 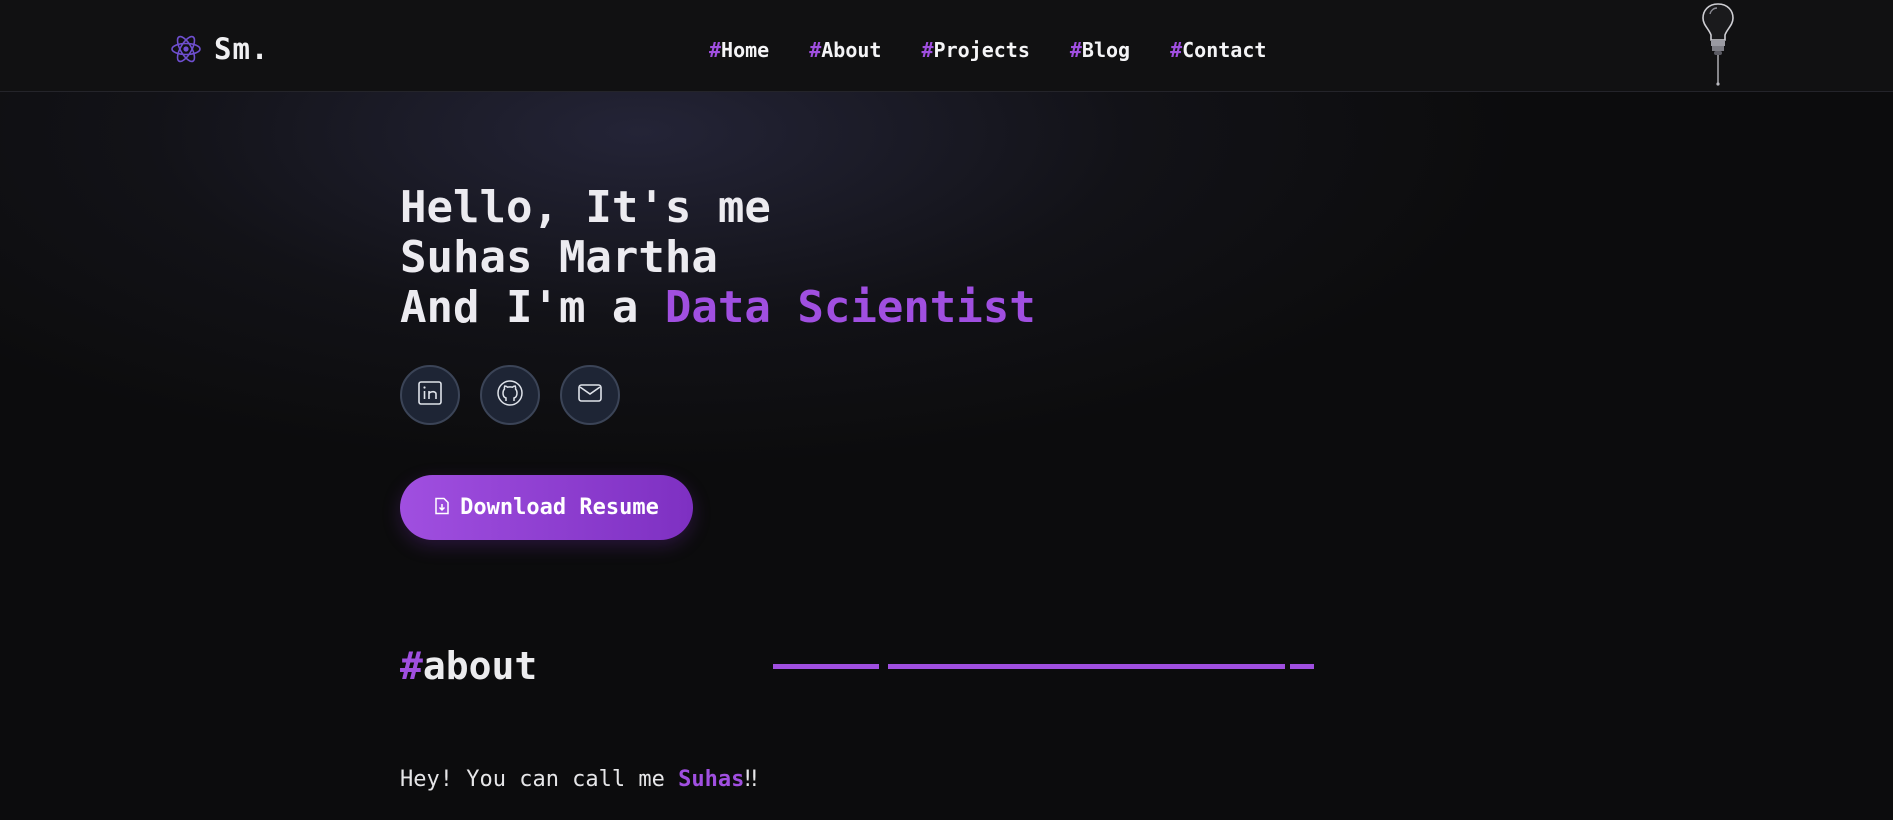 What do you see at coordinates (411, 666) in the screenshot?
I see `about-heading-hash: #` at bounding box center [411, 666].